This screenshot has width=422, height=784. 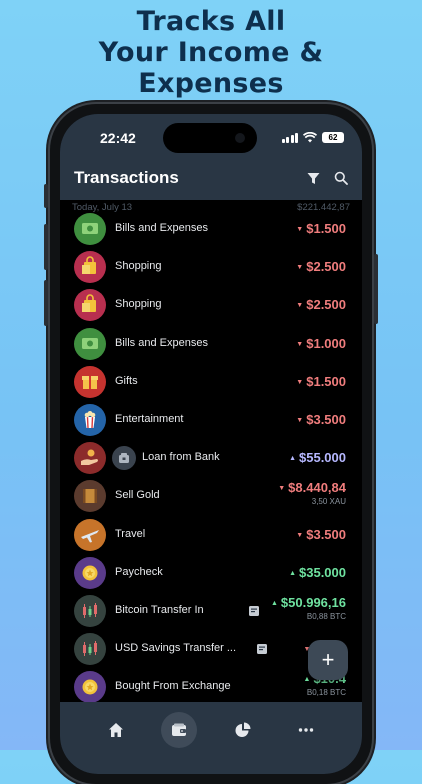 What do you see at coordinates (118, 138) in the screenshot?
I see `status-time: 22:42` at bounding box center [118, 138].